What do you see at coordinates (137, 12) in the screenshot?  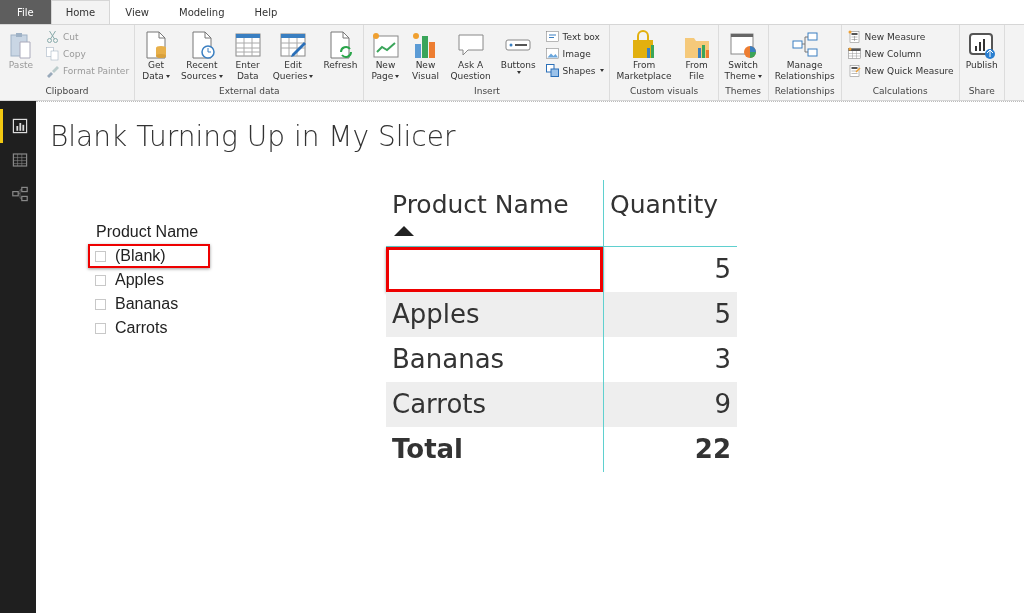 I see `ribbon-tab: View` at bounding box center [137, 12].